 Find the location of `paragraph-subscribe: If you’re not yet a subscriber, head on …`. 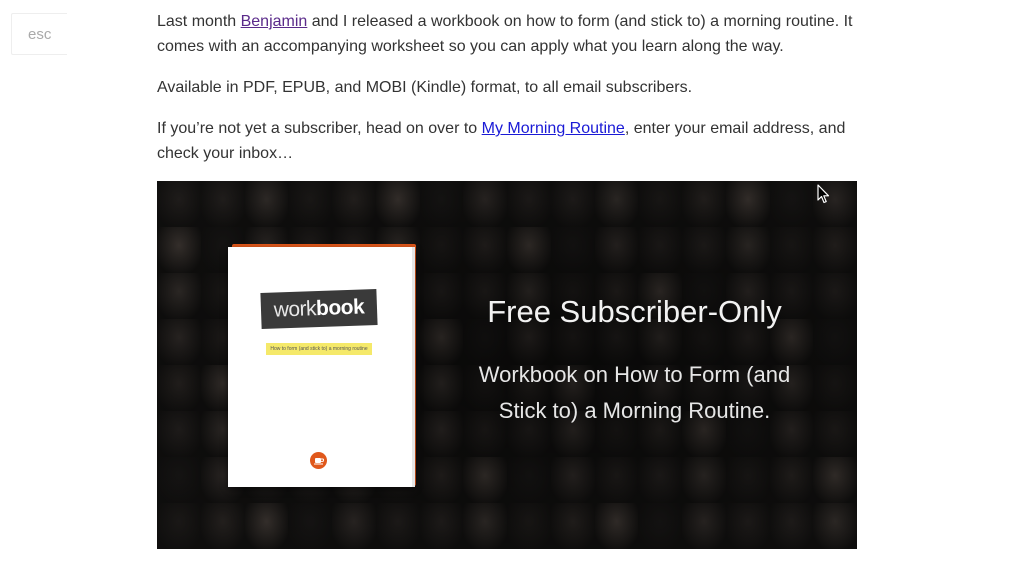

paragraph-subscribe: If you’re not yet a subscriber, head on … is located at coordinates (517, 141).